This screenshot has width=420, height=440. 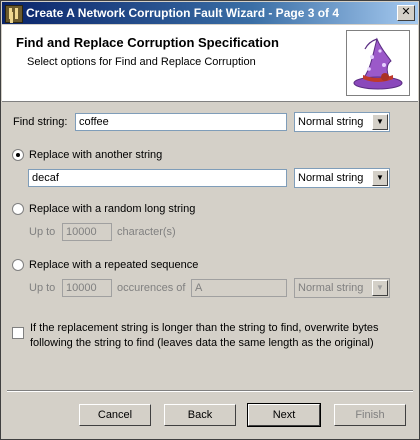 What do you see at coordinates (146, 232) in the screenshot?
I see `random-unit-label: character(s)` at bounding box center [146, 232].